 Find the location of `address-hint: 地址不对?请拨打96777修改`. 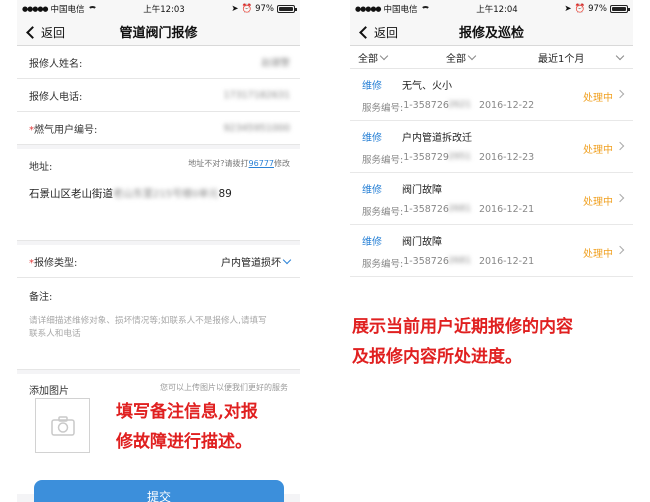

address-hint: 地址不对?请拨打96777修改 is located at coordinates (239, 165).